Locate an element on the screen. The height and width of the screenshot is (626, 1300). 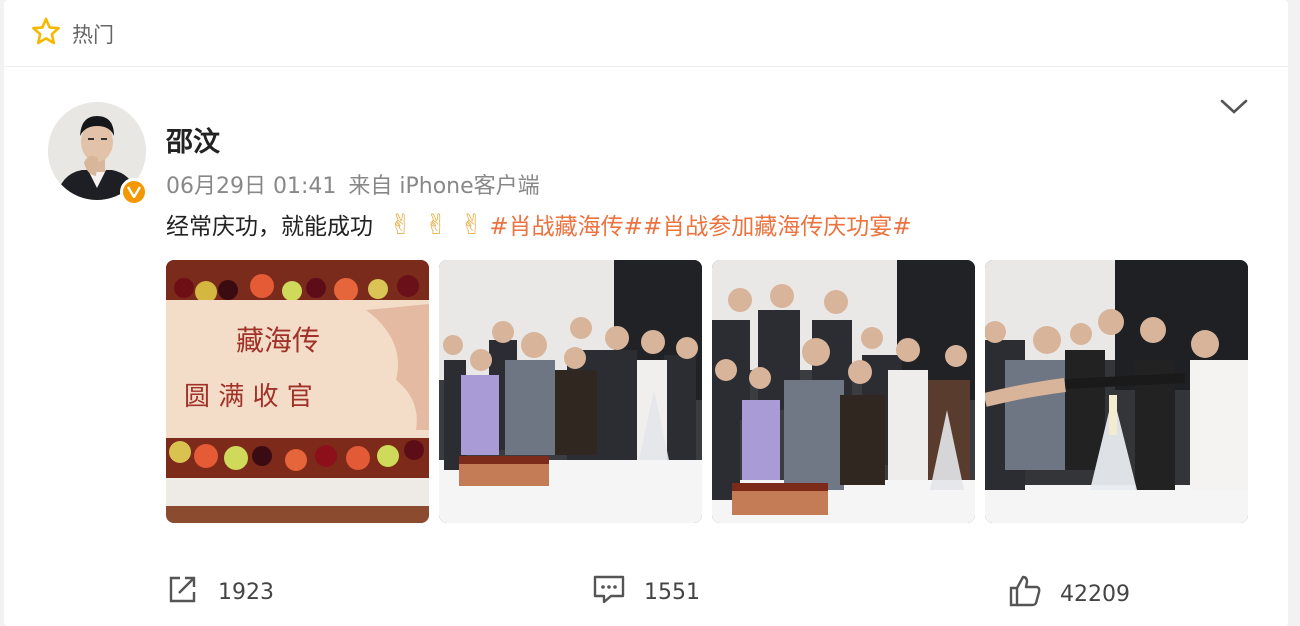
share-count: 1923 is located at coordinates (246, 592).